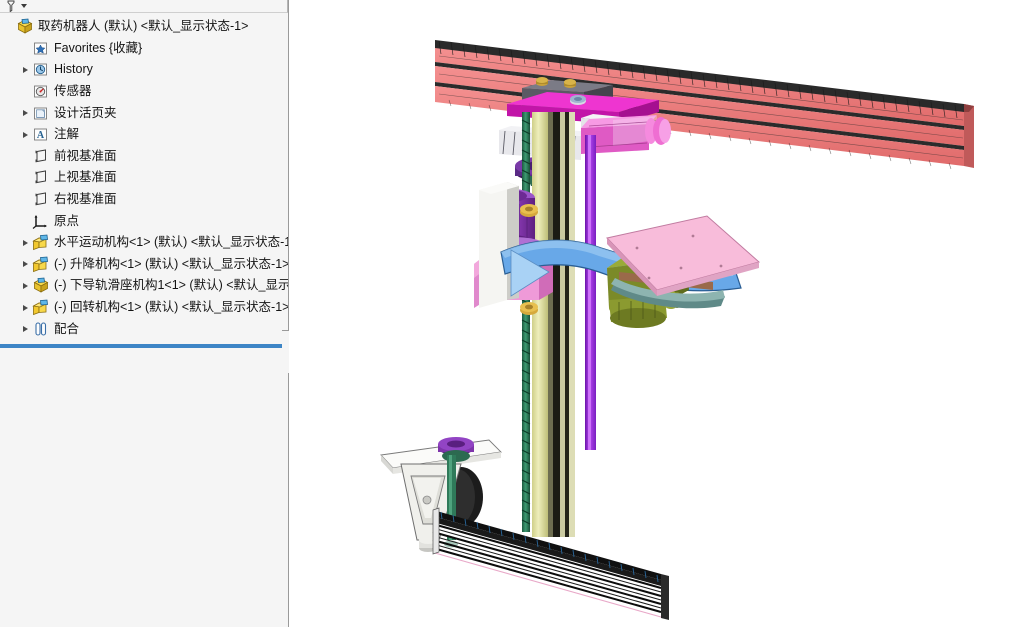 The width and height of the screenshot is (1031, 627). I want to click on annotations-folder-icon: A, so click(41, 134).